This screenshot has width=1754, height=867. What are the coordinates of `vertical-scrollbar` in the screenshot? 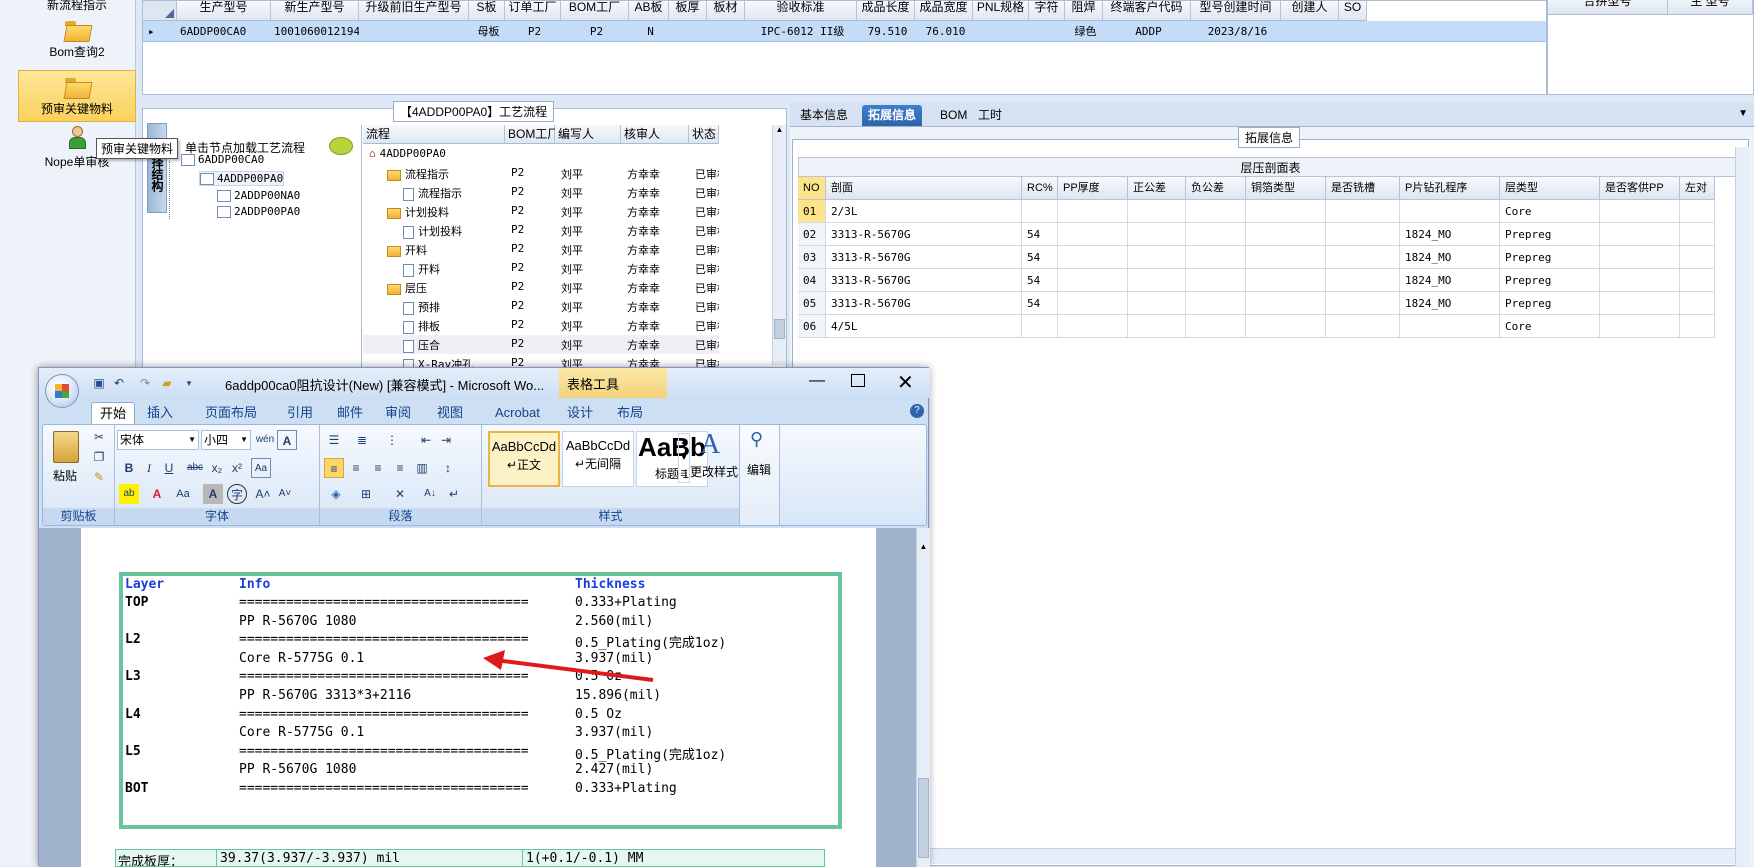 It's located at (1742, 506).